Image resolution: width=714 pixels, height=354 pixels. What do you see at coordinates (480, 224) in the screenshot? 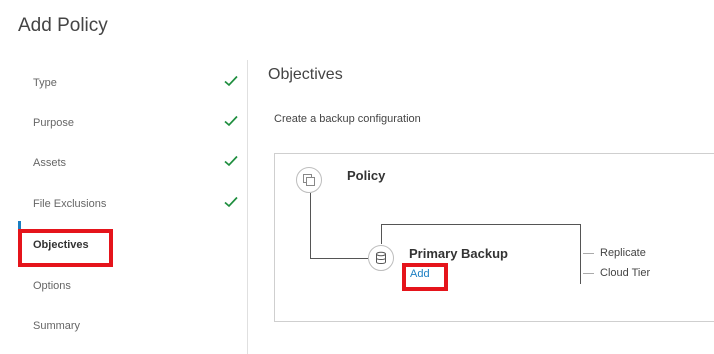
I see `primary-connector-top` at bounding box center [480, 224].